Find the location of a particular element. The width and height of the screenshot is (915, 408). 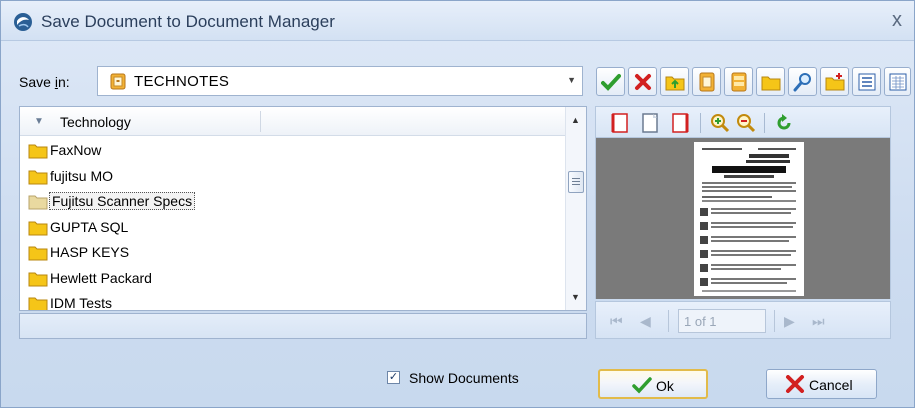

preview-toolbar is located at coordinates (743, 122).